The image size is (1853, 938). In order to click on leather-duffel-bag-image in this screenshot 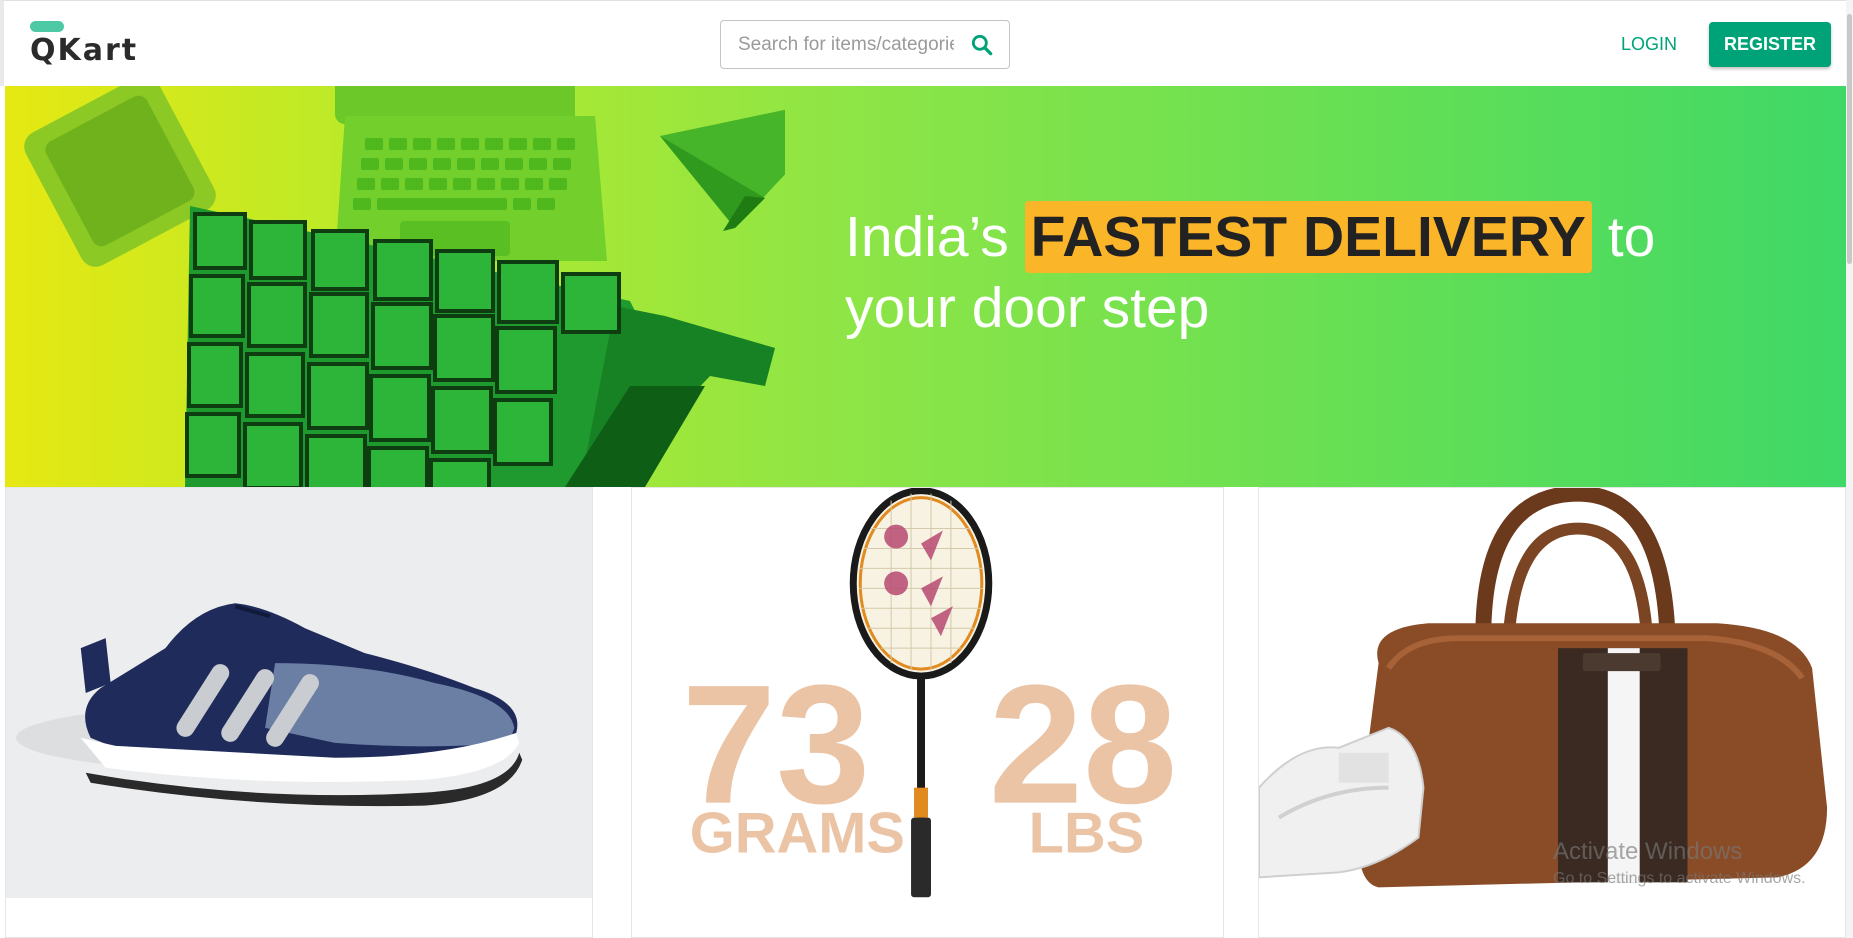, I will do `click(1552, 693)`.